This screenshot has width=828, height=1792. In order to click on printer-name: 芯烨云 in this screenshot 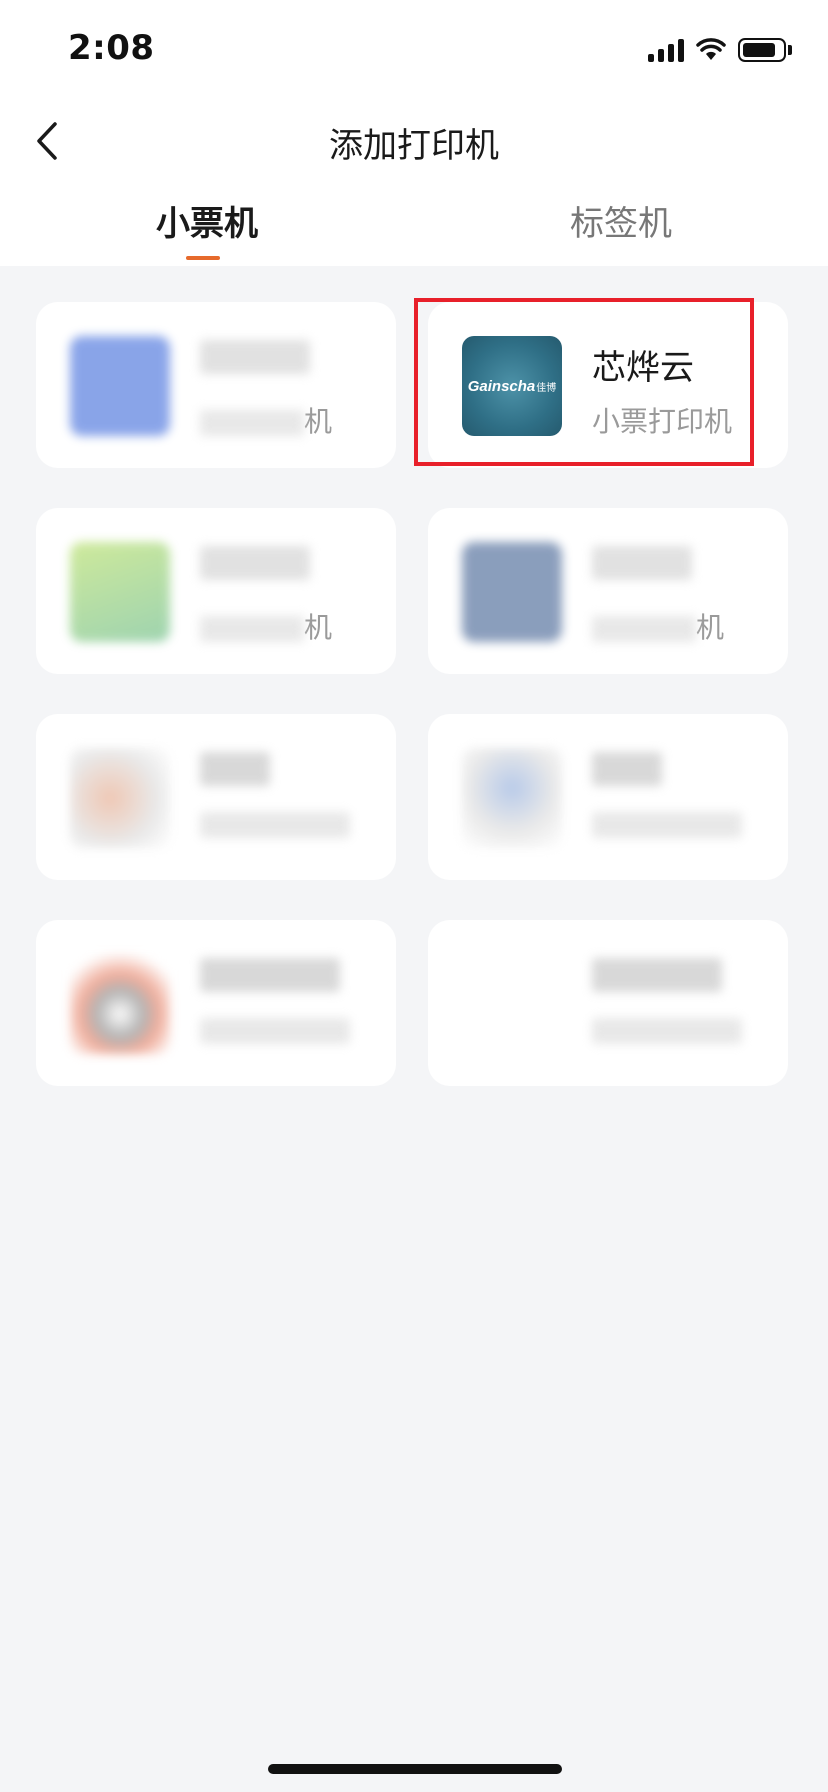, I will do `click(643, 368)`.